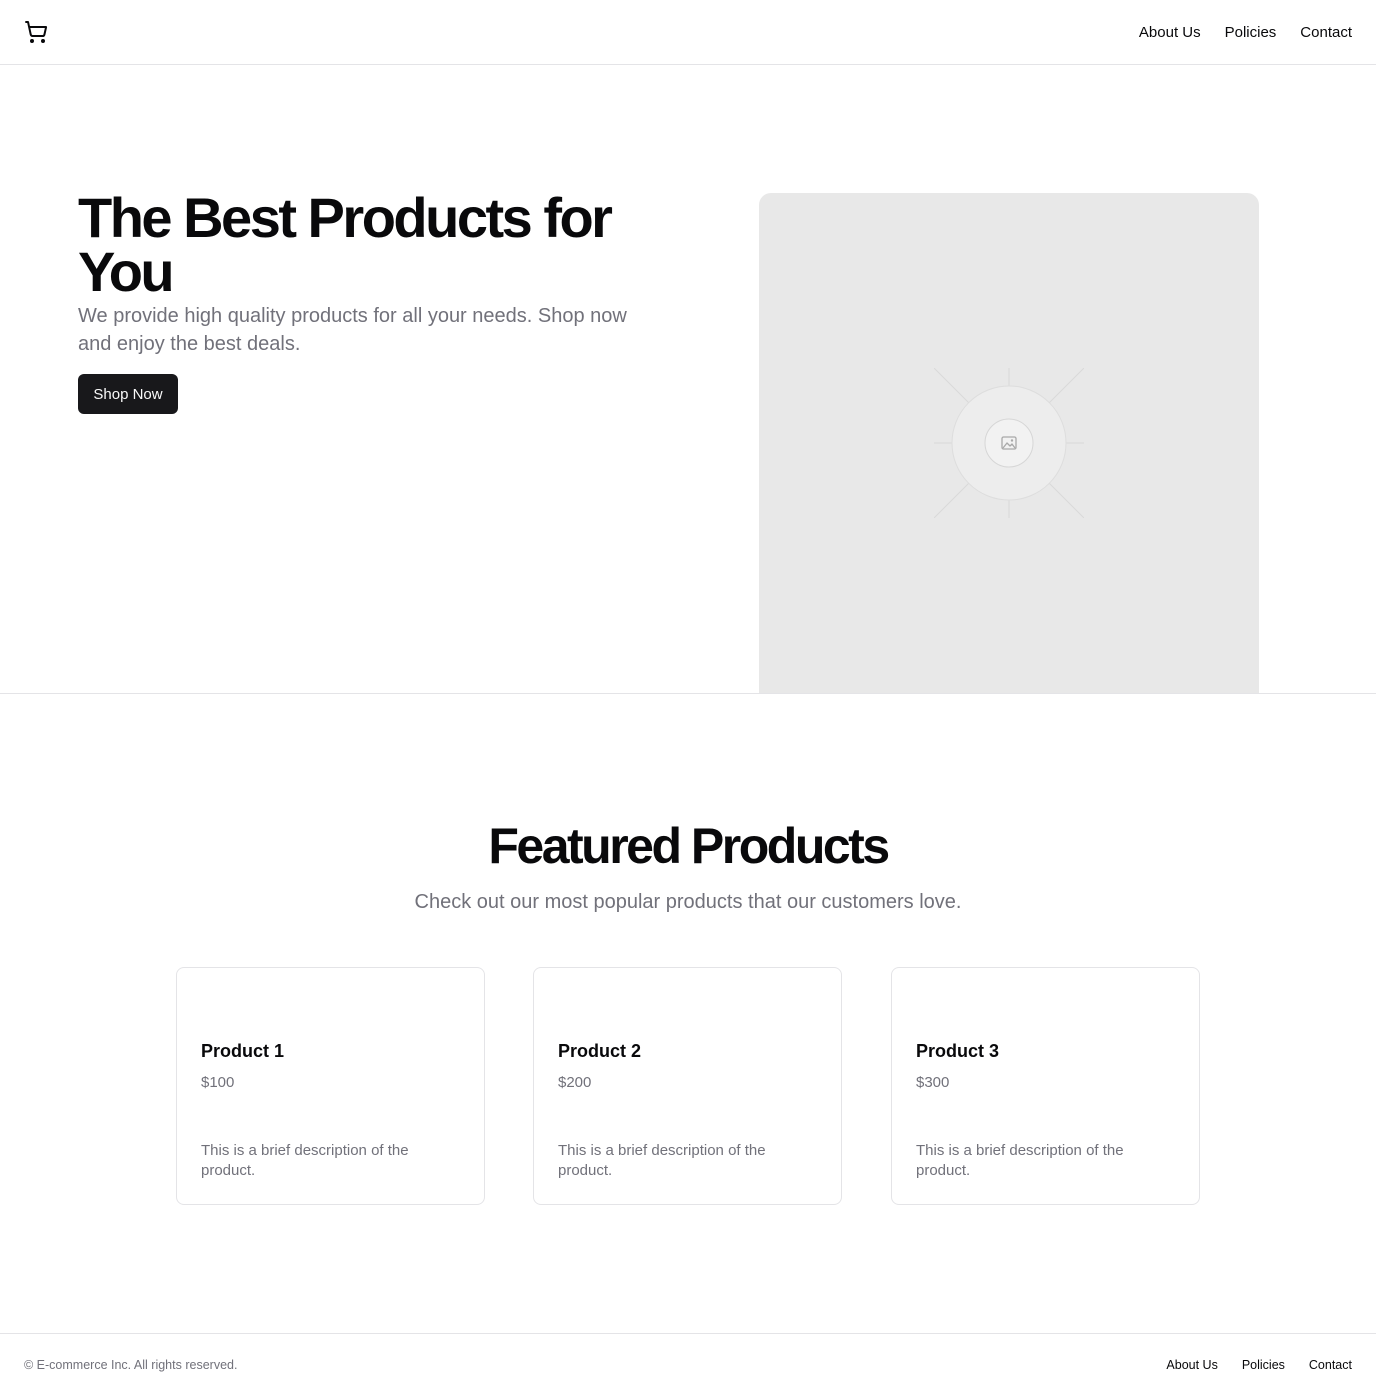 The image size is (1376, 1398). I want to click on site-header: About Us Policies Contact, so click(688, 32).